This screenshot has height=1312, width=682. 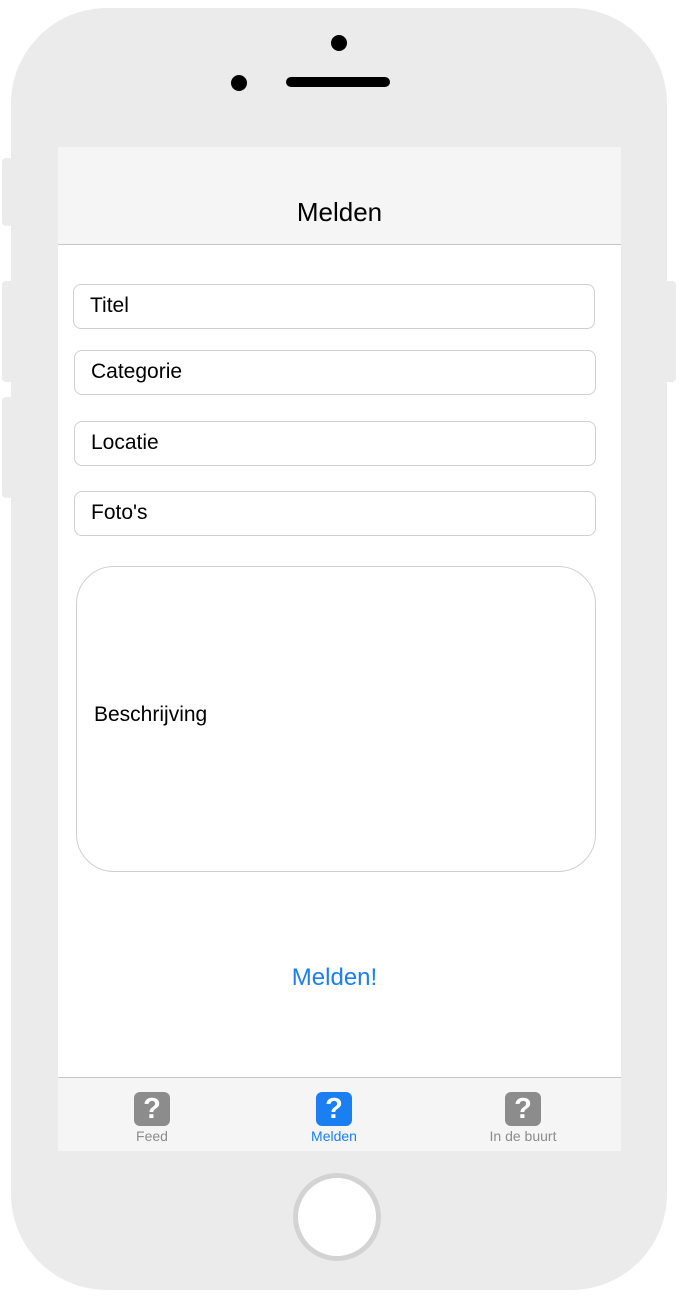 I want to click on tab-feed: ? Feed, so click(x=152, y=1118).